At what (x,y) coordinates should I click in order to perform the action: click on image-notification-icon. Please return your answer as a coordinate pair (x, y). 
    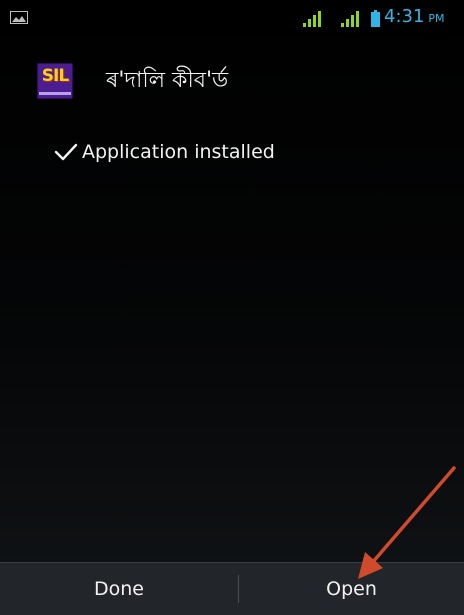
    Looking at the image, I should click on (19, 17).